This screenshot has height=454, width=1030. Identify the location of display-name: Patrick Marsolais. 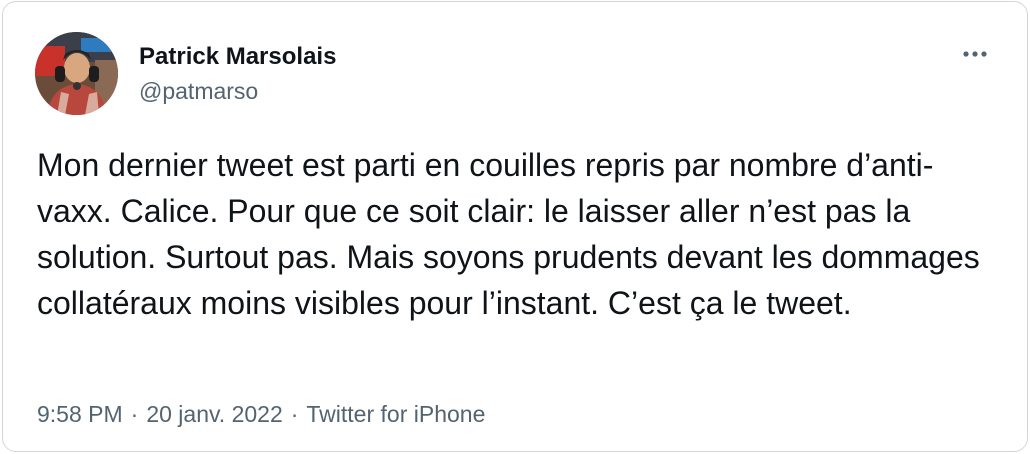
(237, 57).